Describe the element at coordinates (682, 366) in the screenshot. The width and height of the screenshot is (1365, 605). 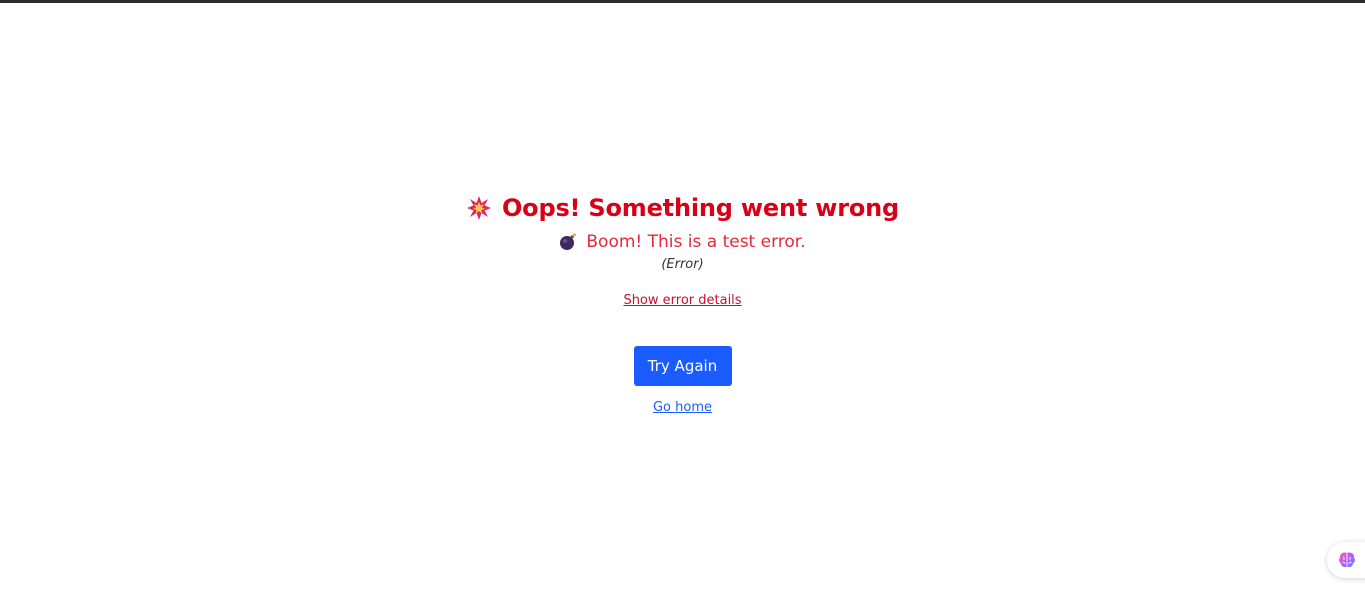
I see `try-again-button: Try Again` at that location.